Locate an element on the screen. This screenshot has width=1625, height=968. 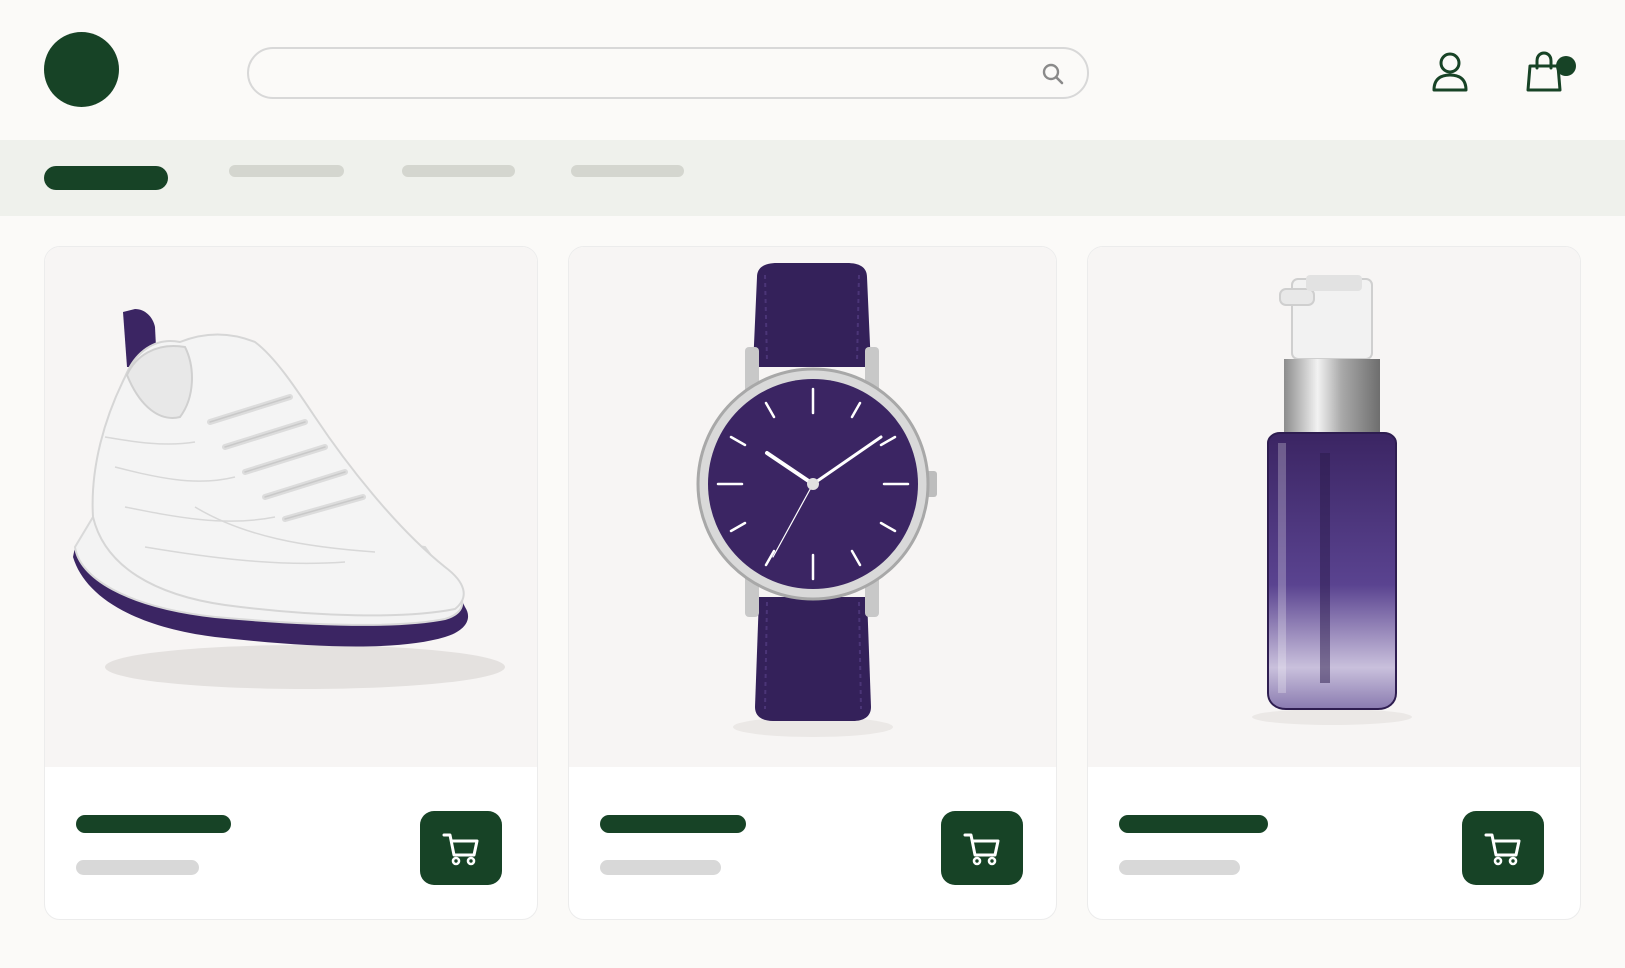
sneaker-image is located at coordinates (289, 499).